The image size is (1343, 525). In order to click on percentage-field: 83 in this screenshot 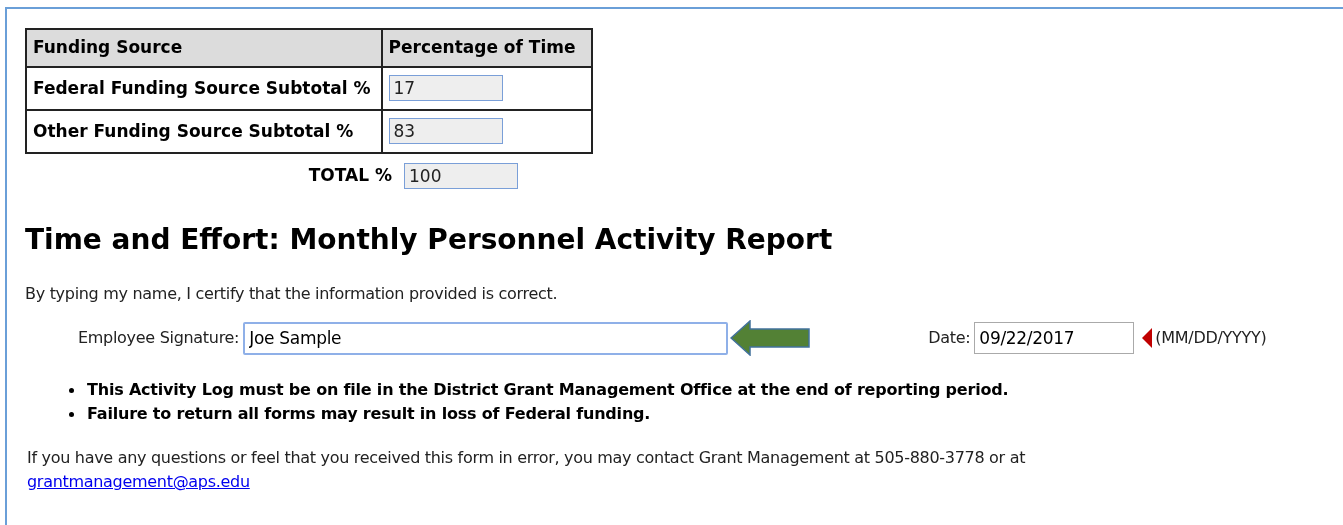, I will do `click(445, 131)`.